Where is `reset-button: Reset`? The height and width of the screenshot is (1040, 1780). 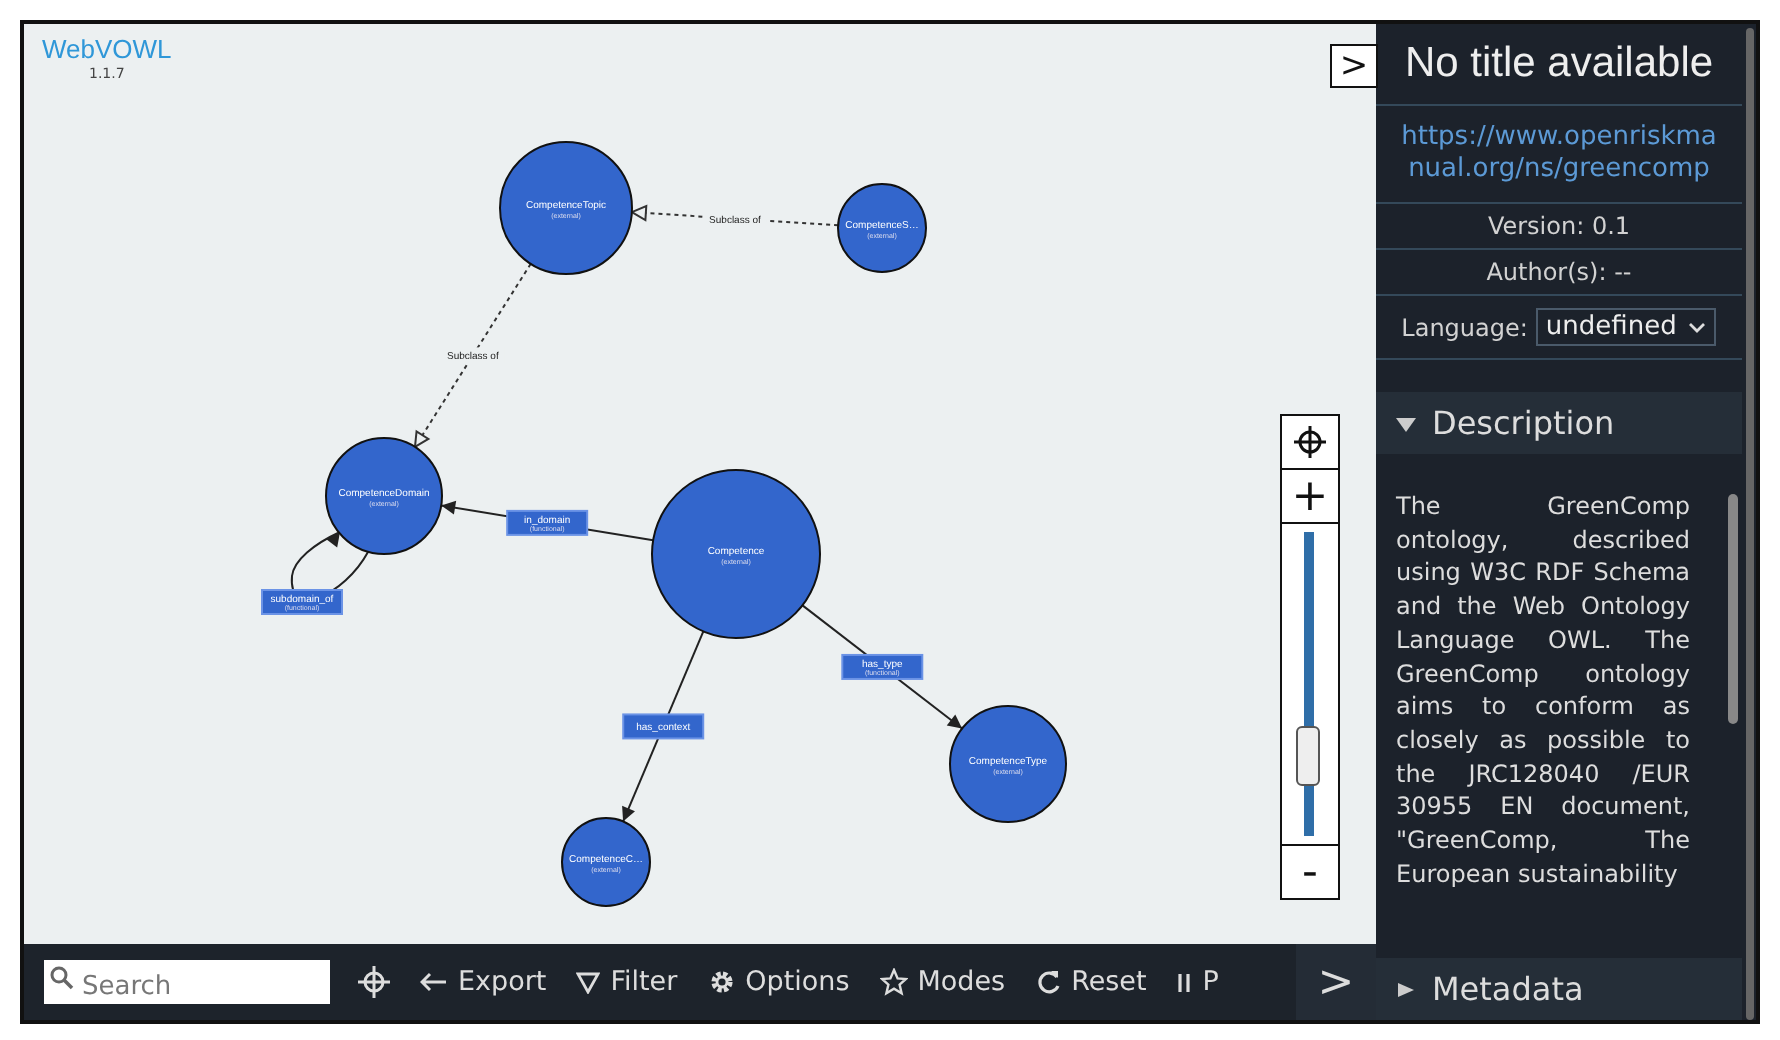 reset-button: Reset is located at coordinates (1091, 982).